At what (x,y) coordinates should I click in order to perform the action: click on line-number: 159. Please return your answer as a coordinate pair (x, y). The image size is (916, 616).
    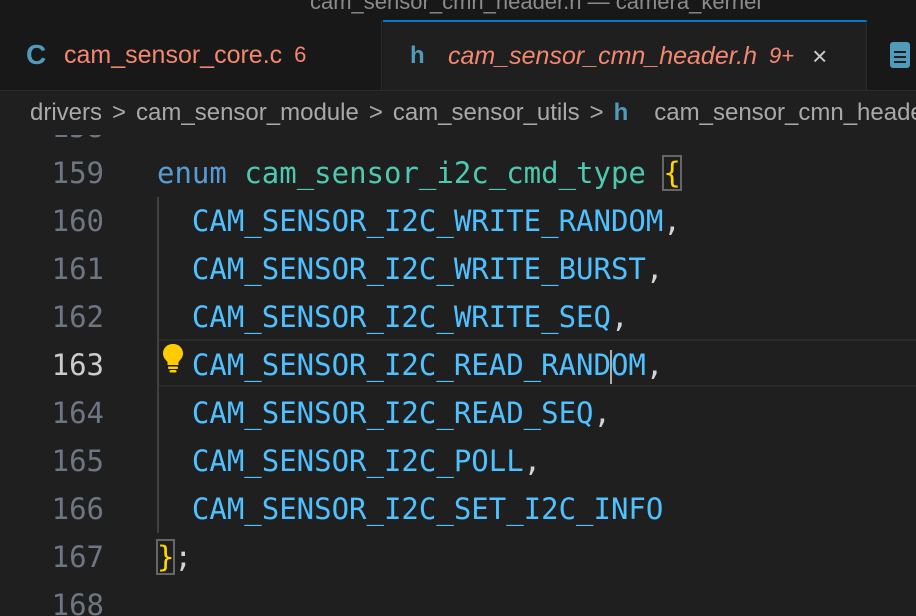
    Looking at the image, I should click on (77, 173).